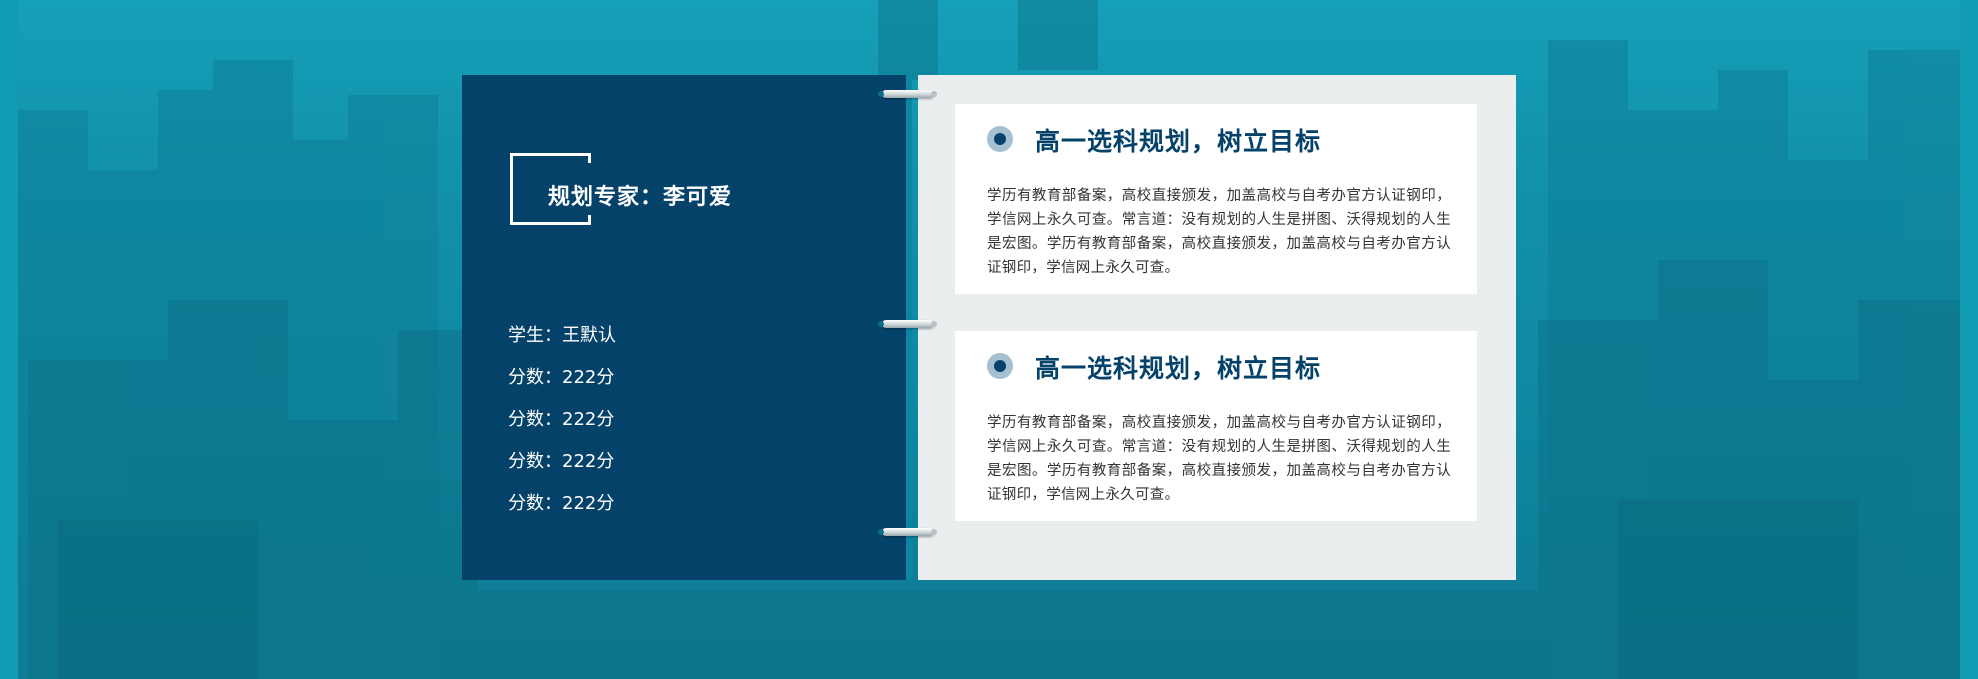 This screenshot has height=679, width=1978. Describe the element at coordinates (1969, 339) in the screenshot. I see `right-edge-strip` at that location.